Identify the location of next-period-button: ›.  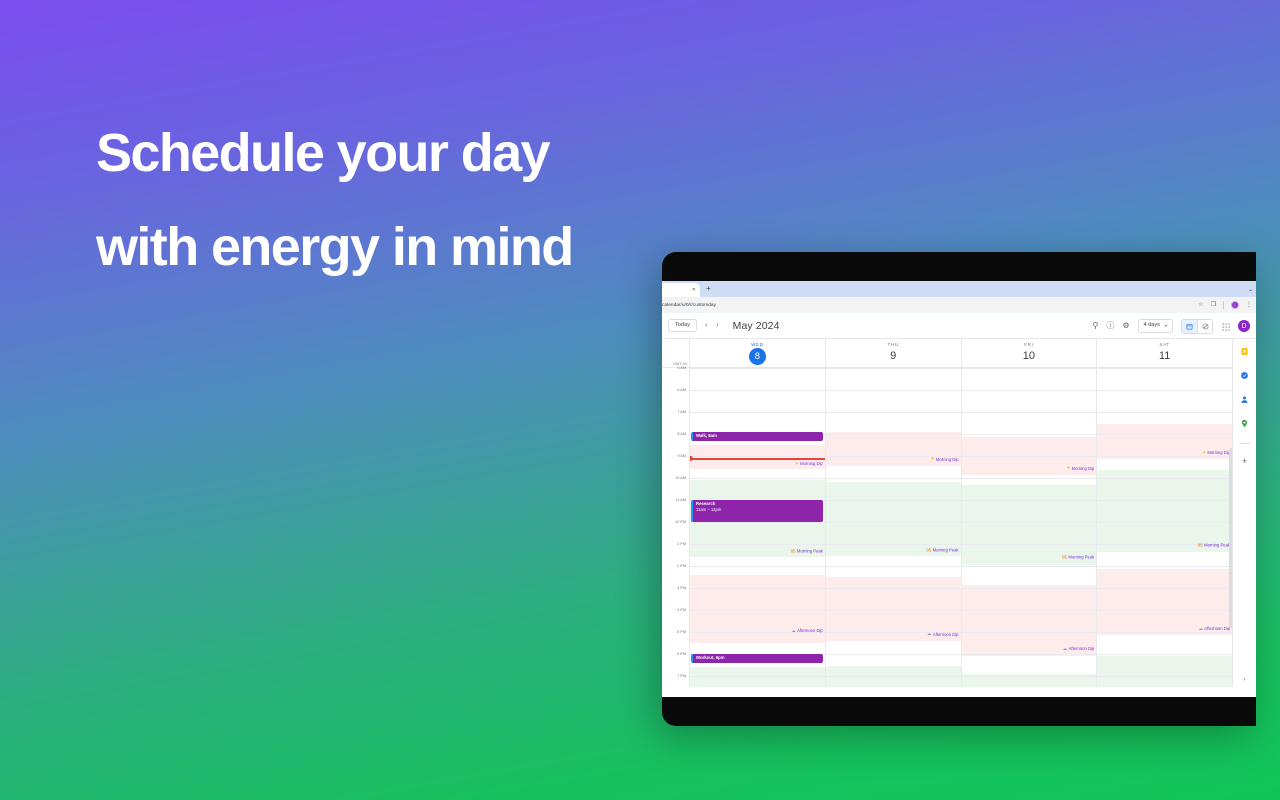
(717, 325).